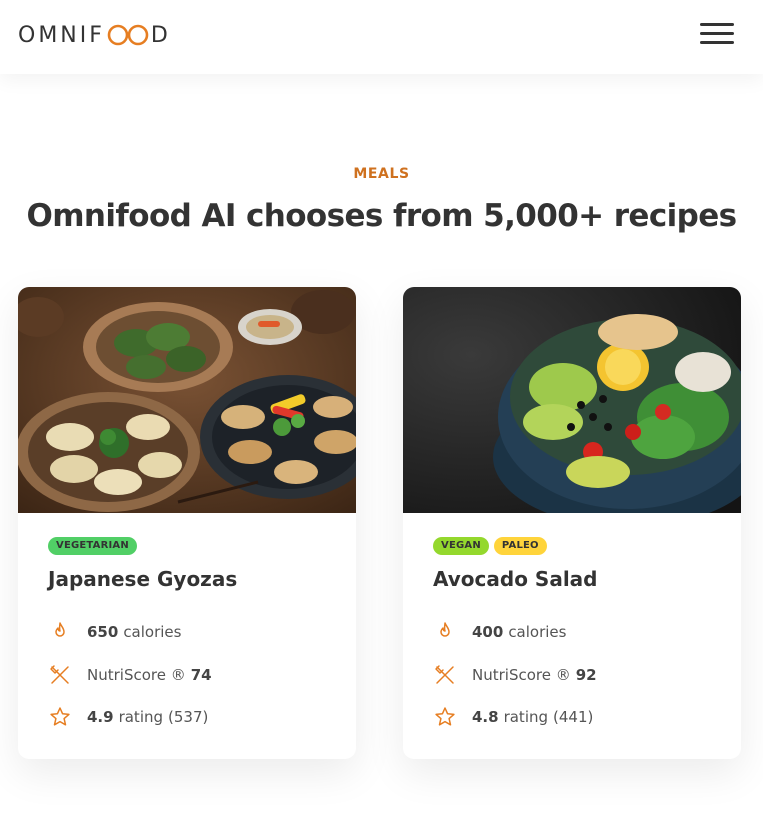  What do you see at coordinates (520, 546) in the screenshot?
I see `tag-paleo: PALEO` at bounding box center [520, 546].